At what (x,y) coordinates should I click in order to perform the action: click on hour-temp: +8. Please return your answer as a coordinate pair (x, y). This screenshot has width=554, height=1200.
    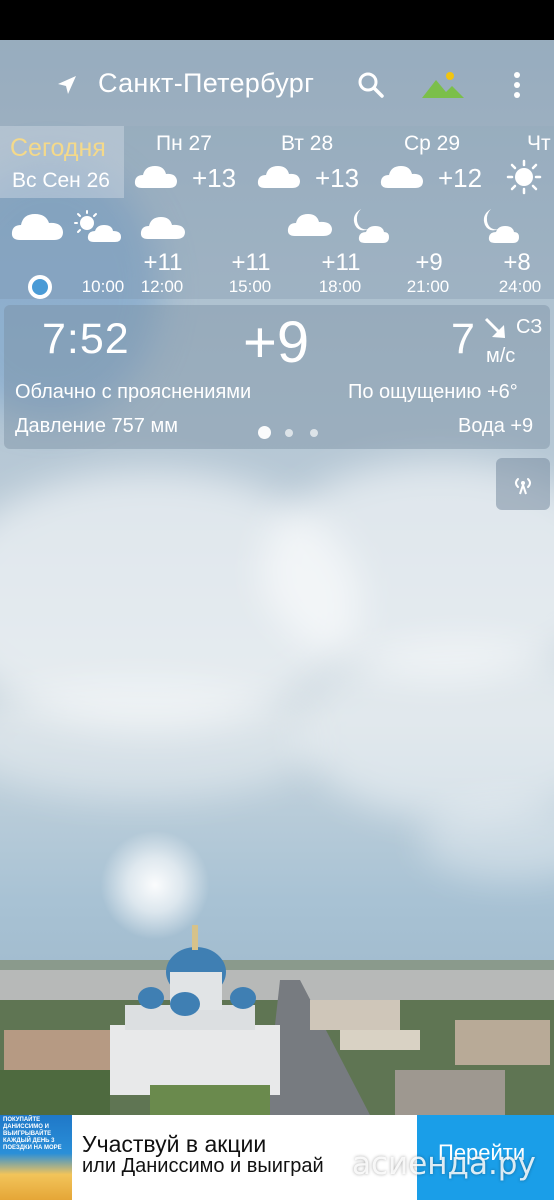
    Looking at the image, I should click on (517, 262).